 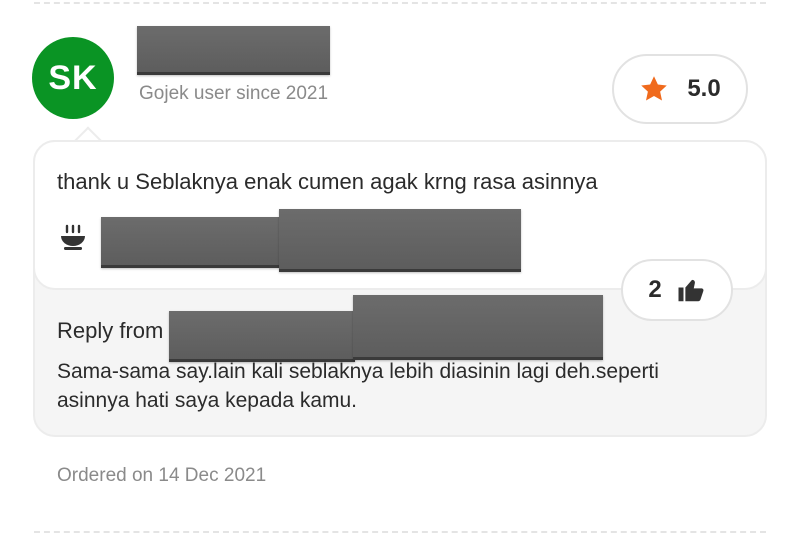 I want to click on user-since-text: Gojek user since 2021, so click(x=234, y=93).